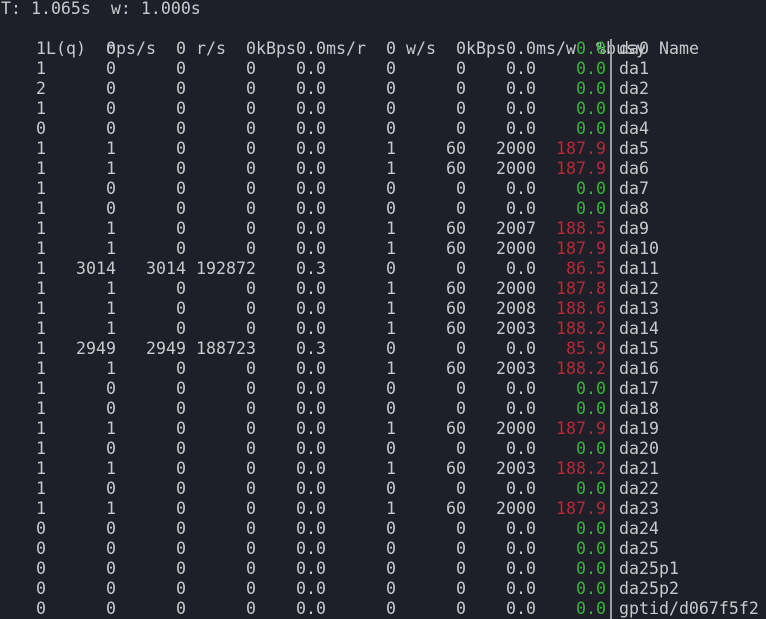 Image resolution: width=766 pixels, height=619 pixels. I want to click on device-name: da17, so click(634, 389).